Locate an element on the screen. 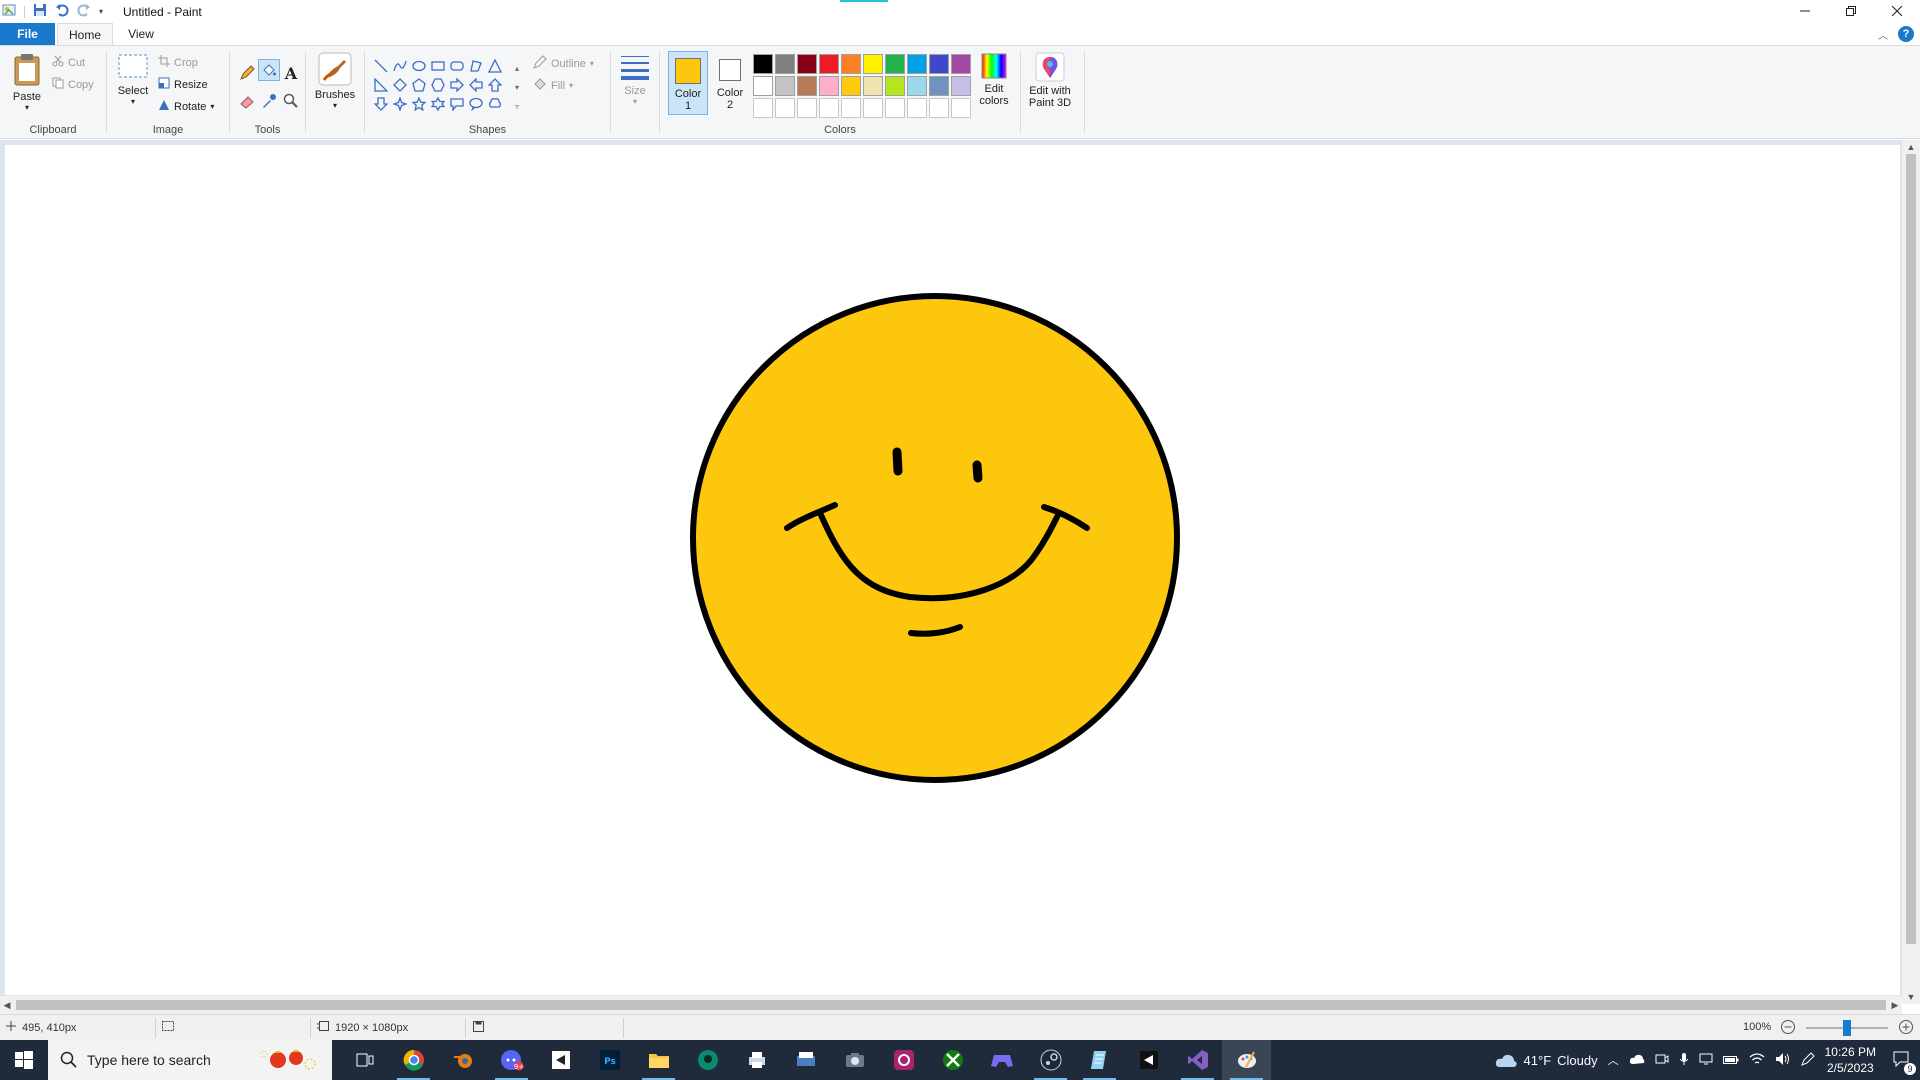  display-icon is located at coordinates (1706, 1060).